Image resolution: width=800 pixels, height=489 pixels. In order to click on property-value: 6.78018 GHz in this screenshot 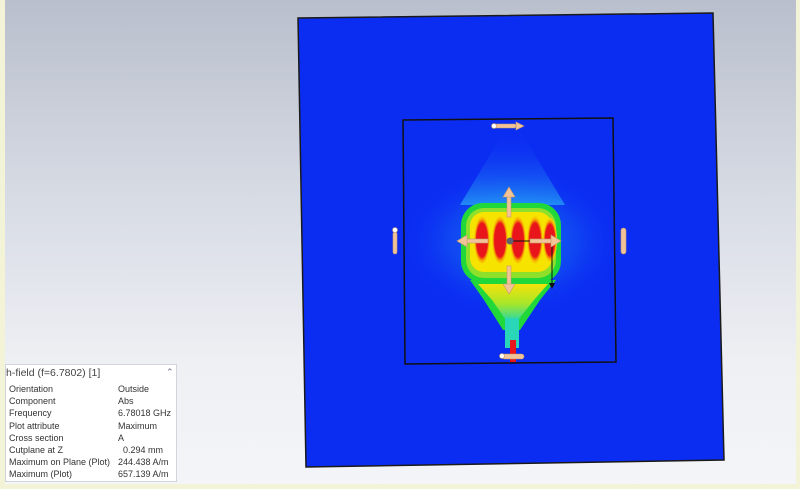, I will do `click(145, 413)`.